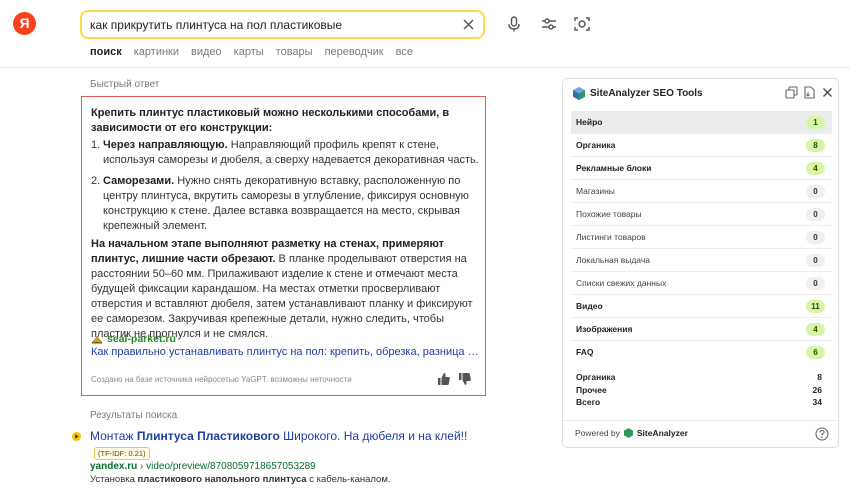  What do you see at coordinates (646, 93) in the screenshot?
I see `panel-title: SiteAnalyzer SEO Tools` at bounding box center [646, 93].